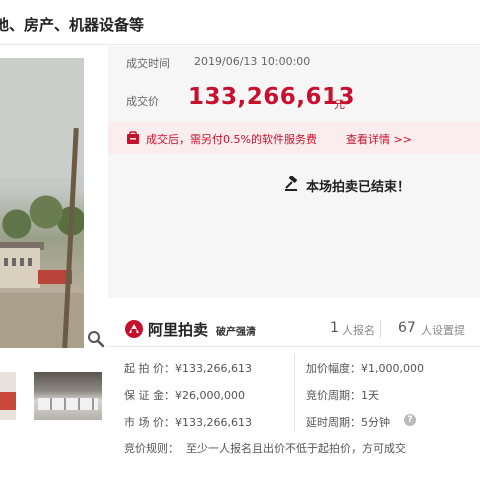  Describe the element at coordinates (231, 139) in the screenshot. I see `fee-notice-text: 成交后，需另付0.5%的软件服务费` at that location.